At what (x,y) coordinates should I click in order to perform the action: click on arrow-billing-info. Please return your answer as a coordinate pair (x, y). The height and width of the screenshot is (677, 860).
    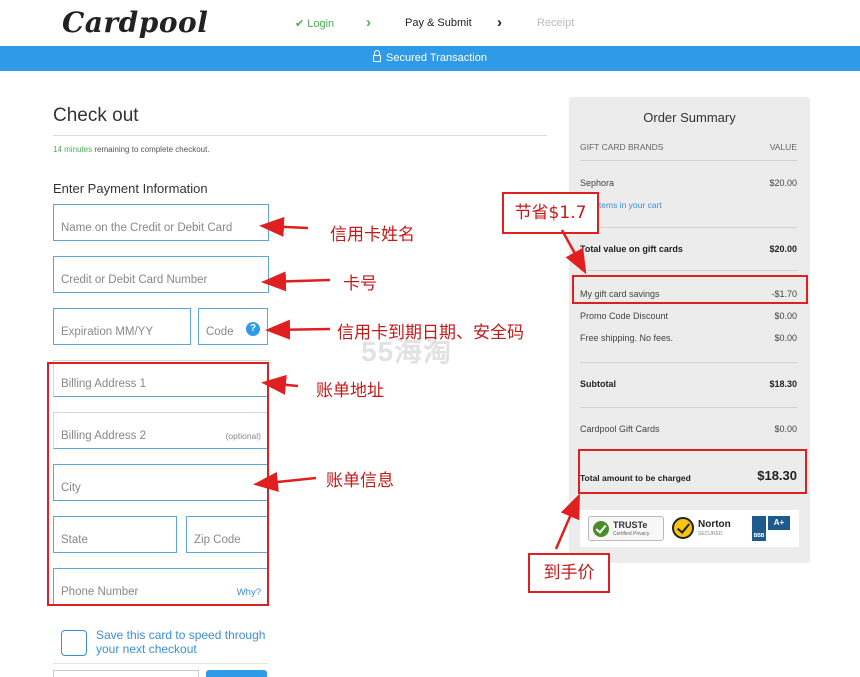
    Looking at the image, I should click on (285, 481).